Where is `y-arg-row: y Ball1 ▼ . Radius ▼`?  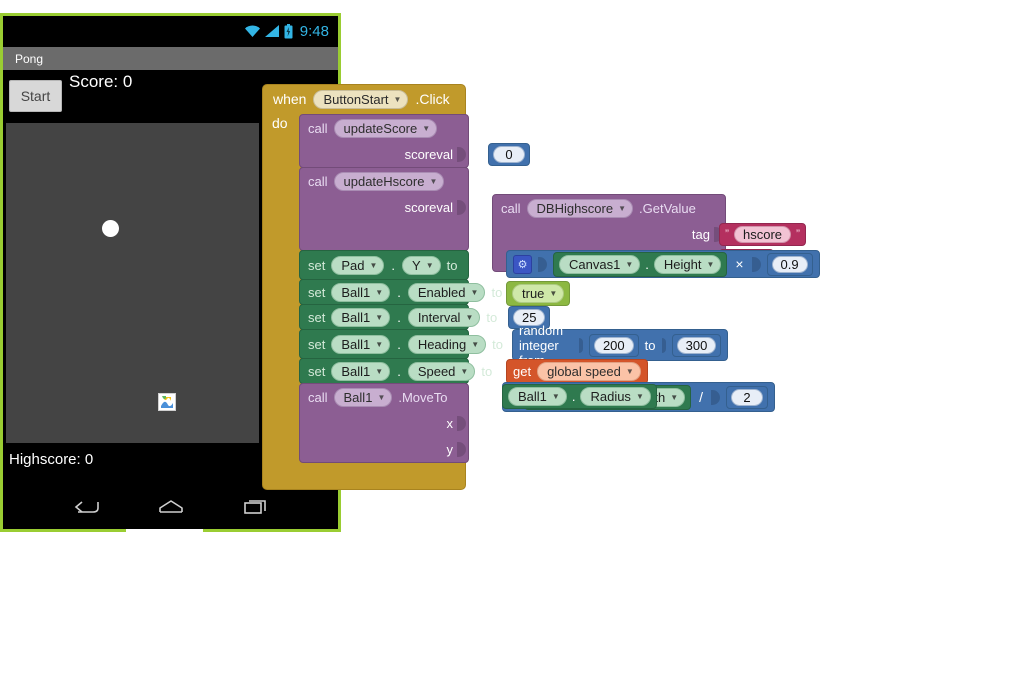 y-arg-row: y Ball1 ▼ . Radius ▼ is located at coordinates (478, 423).